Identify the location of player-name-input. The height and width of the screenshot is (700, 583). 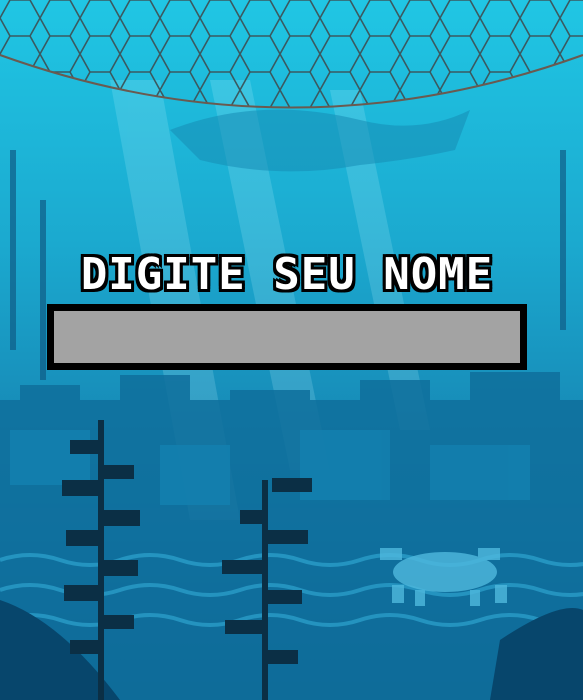
(287, 337).